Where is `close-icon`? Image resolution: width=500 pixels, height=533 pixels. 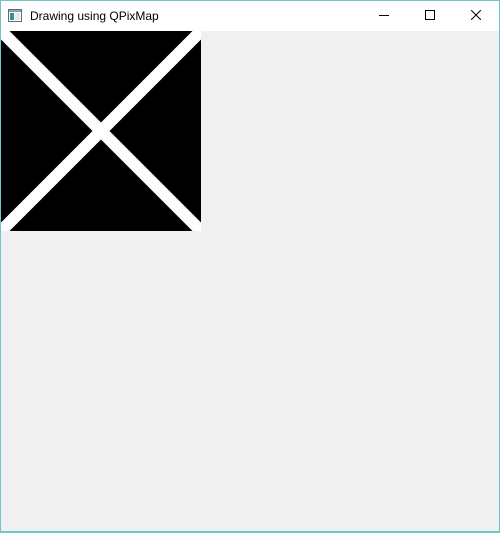 close-icon is located at coordinates (476, 16).